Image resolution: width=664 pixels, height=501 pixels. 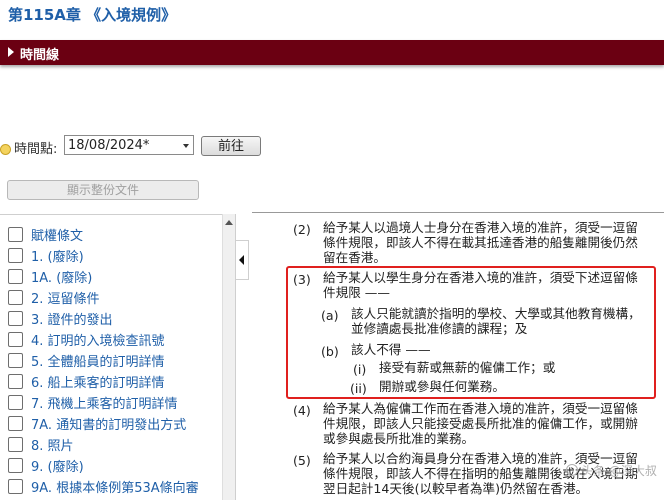 I want to click on subparagraph-3bii: 開辦或參與任何業務。, so click(x=442, y=386).